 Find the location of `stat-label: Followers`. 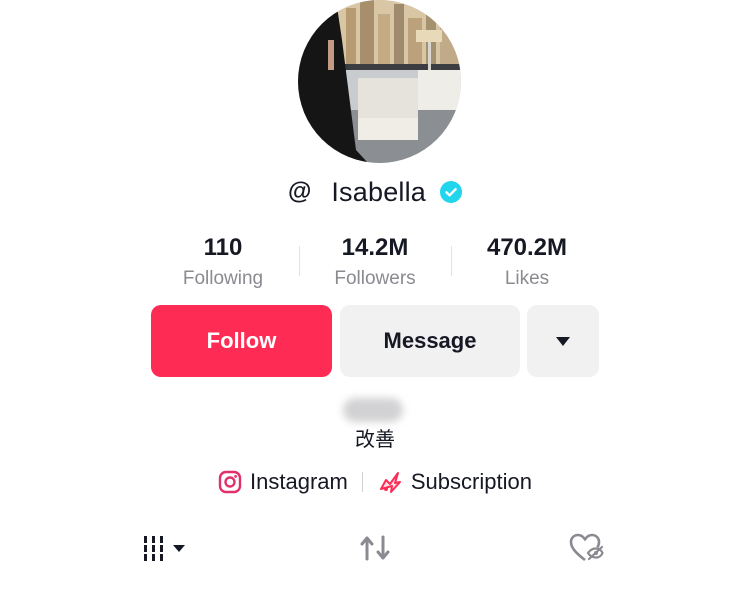

stat-label: Followers is located at coordinates (375, 278).